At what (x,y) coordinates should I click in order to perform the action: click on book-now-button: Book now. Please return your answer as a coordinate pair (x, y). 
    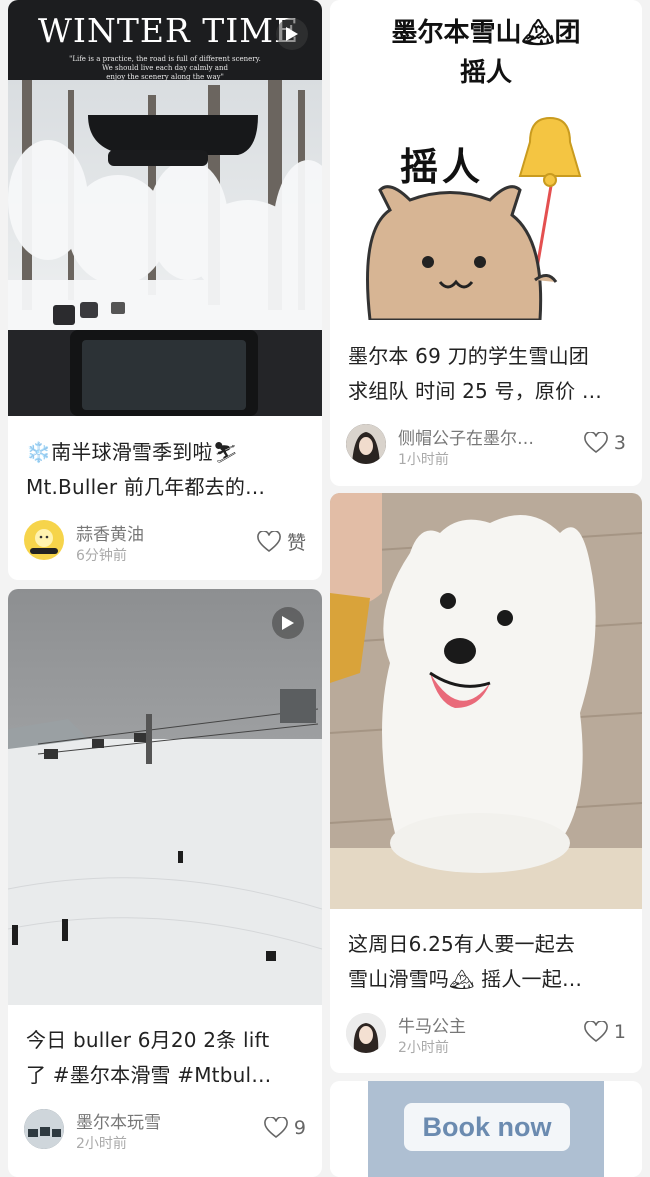
    Looking at the image, I should click on (487, 1127).